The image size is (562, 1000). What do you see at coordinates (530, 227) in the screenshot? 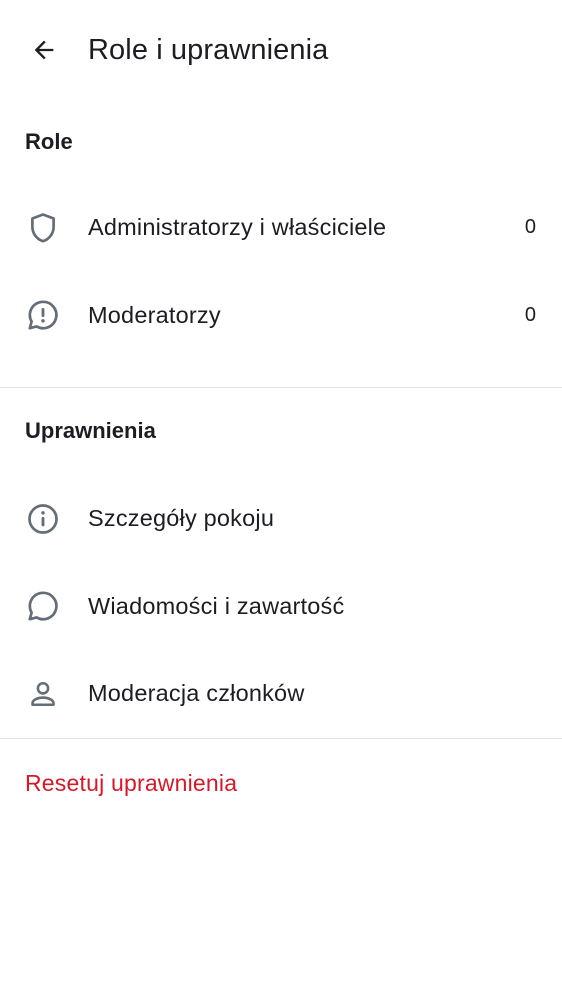
I see `role-count-administrators: 0` at bounding box center [530, 227].